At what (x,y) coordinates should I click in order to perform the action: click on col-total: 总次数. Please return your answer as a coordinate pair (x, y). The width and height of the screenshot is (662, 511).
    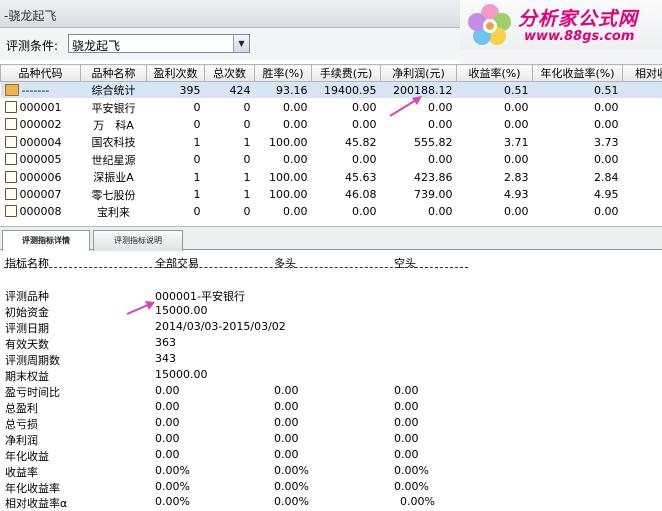
    Looking at the image, I should click on (230, 73).